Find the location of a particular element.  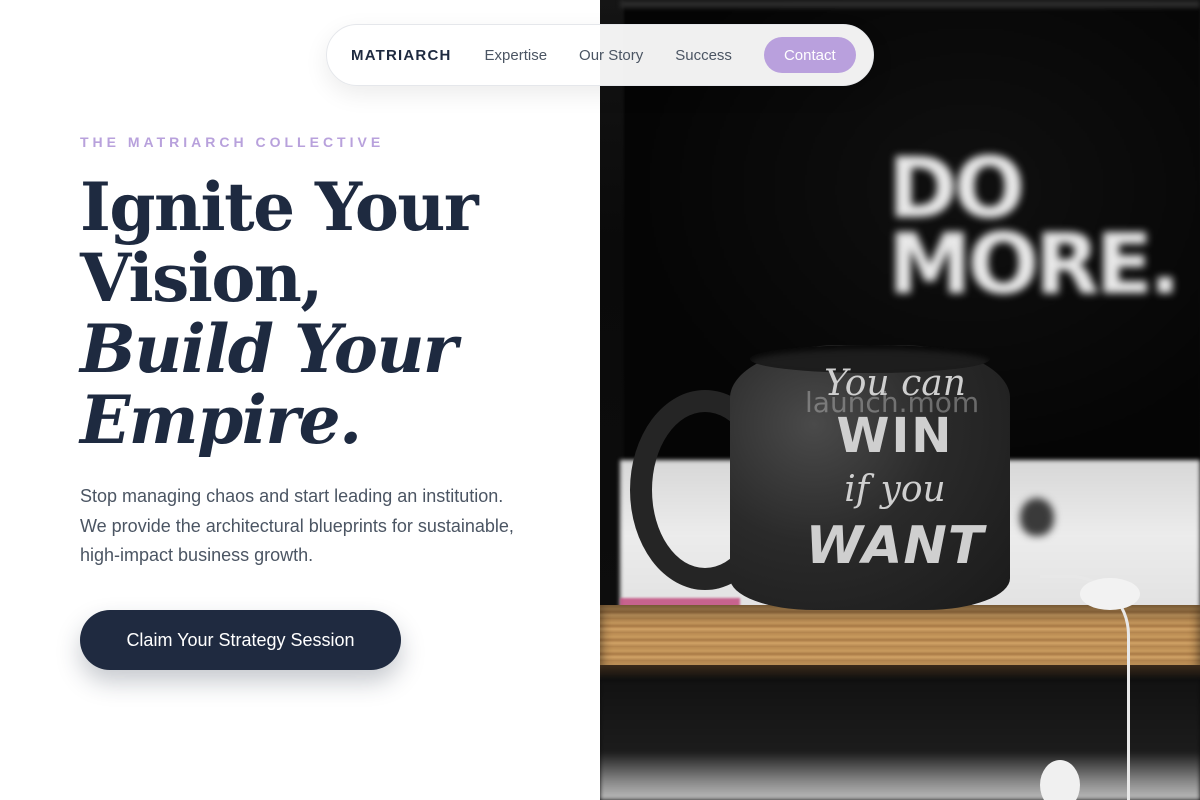

monitor-edge is located at coordinates (910, 4).